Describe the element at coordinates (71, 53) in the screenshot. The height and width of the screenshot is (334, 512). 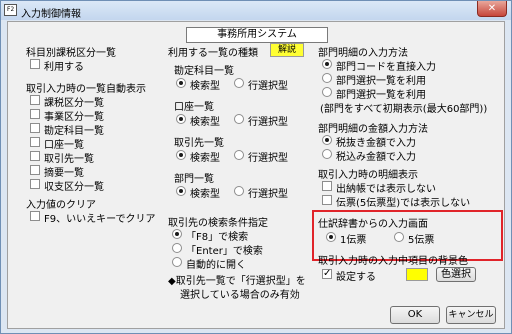
I see `kamoku-heading: 科目別課税区分一覧` at that location.